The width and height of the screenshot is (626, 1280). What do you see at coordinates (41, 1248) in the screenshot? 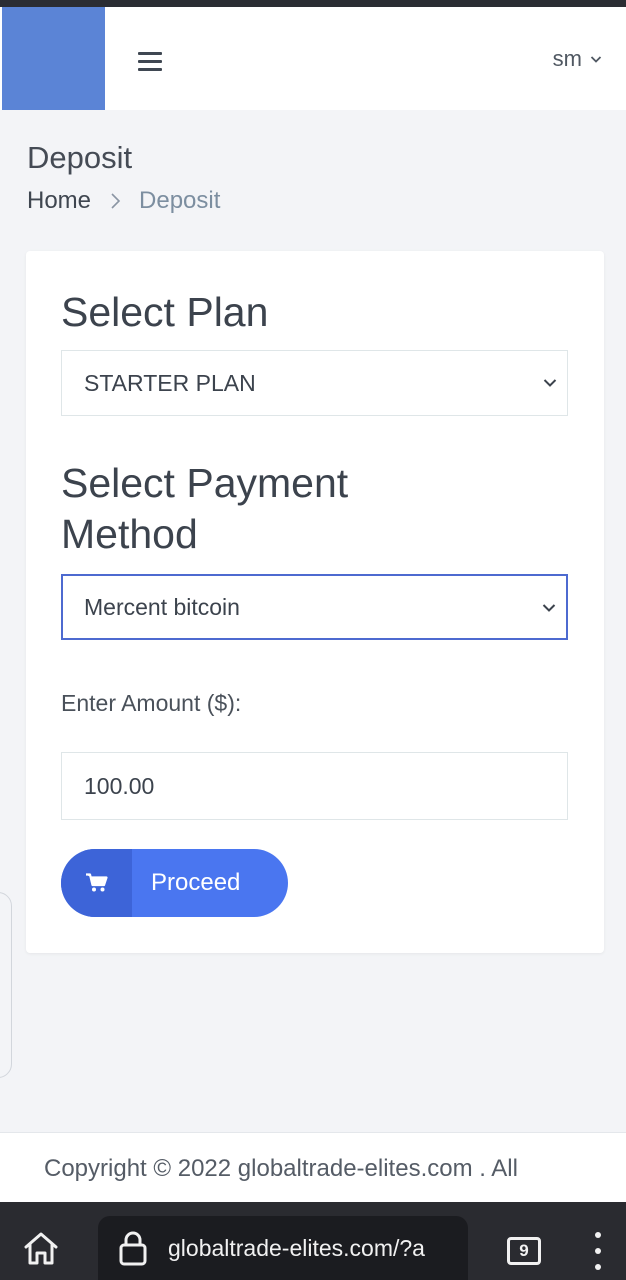
I see `home-icon` at bounding box center [41, 1248].